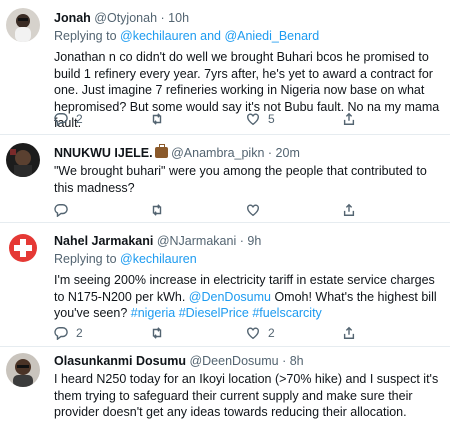  I want to click on author-name: Jonah, so click(72, 18).